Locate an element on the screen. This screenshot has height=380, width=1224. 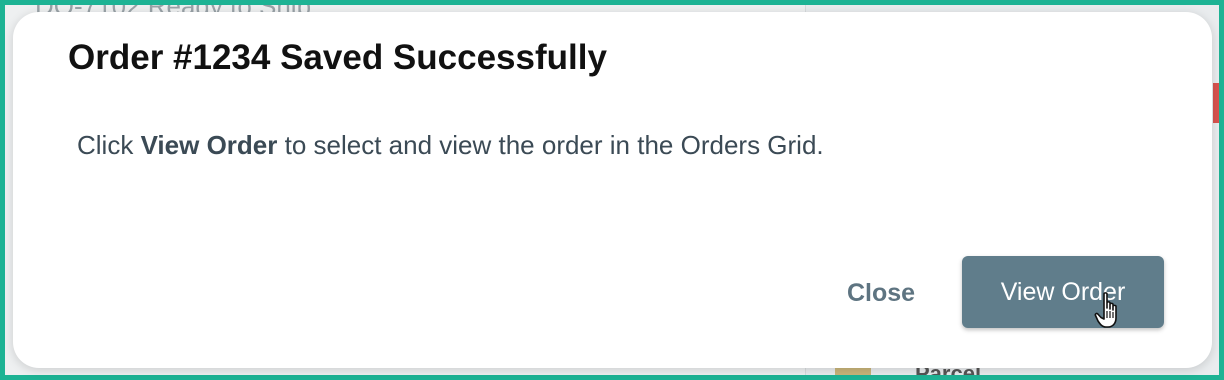
close-button: Close is located at coordinates (881, 293).